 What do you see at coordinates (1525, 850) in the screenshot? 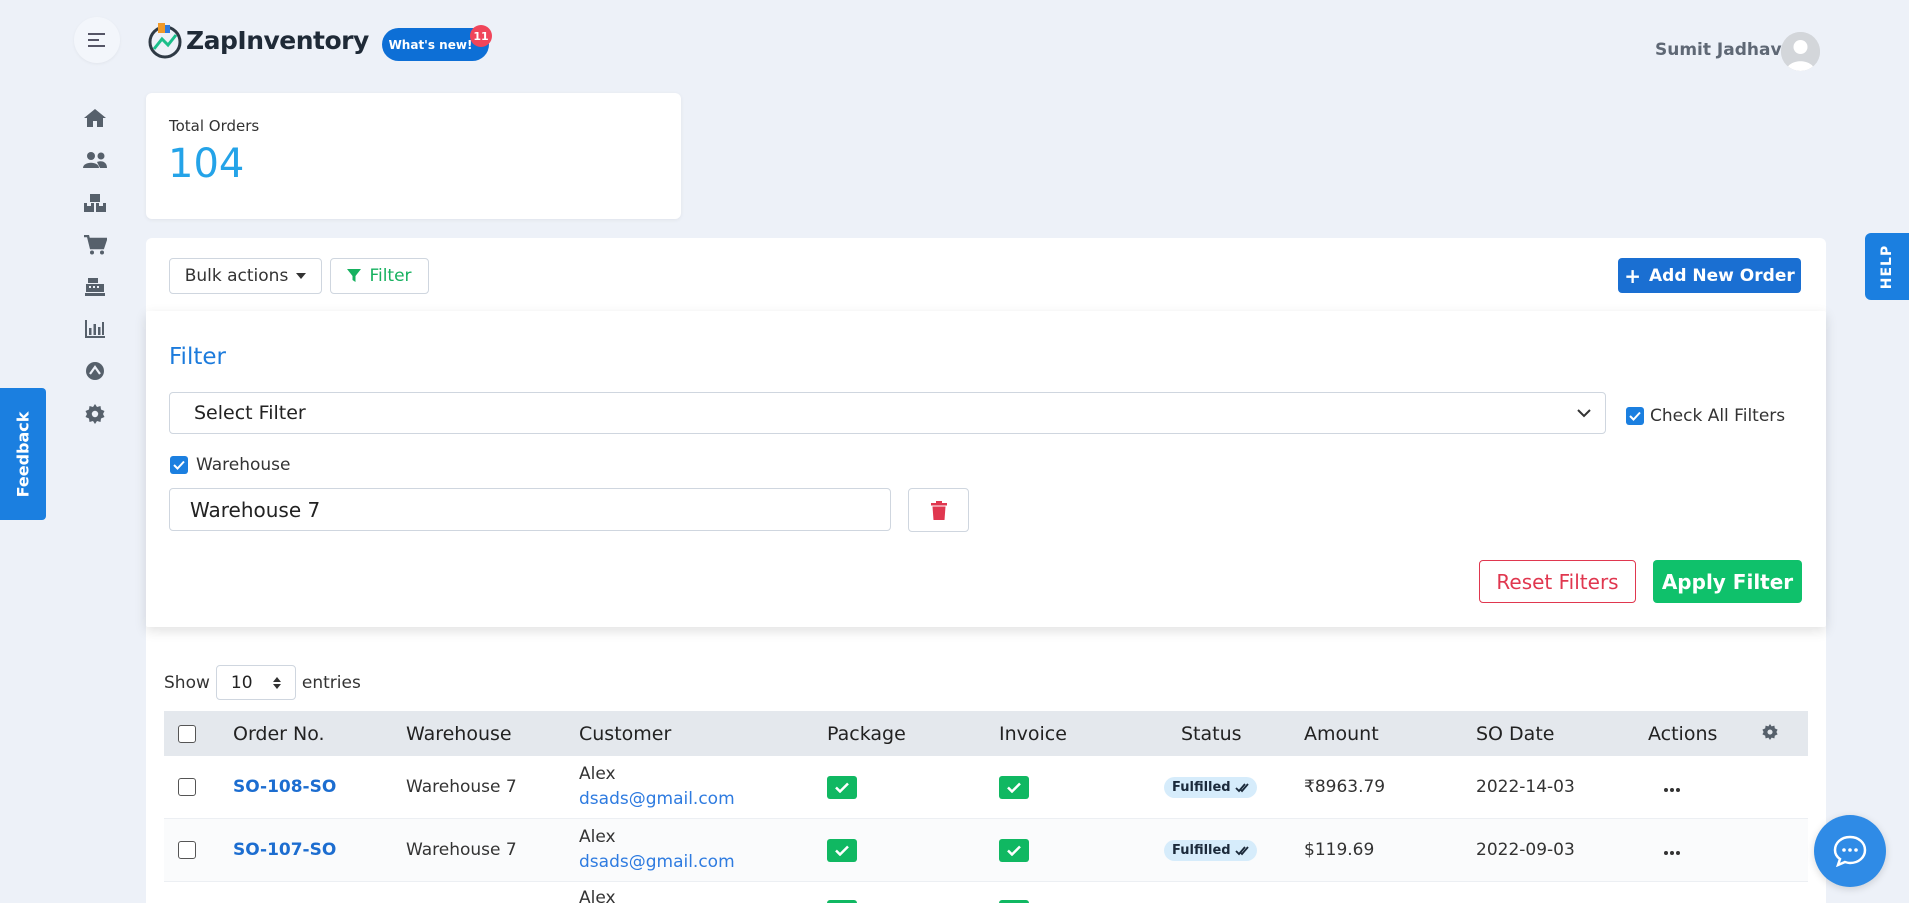
I see `so-date-cell: 2022-09-03` at bounding box center [1525, 850].